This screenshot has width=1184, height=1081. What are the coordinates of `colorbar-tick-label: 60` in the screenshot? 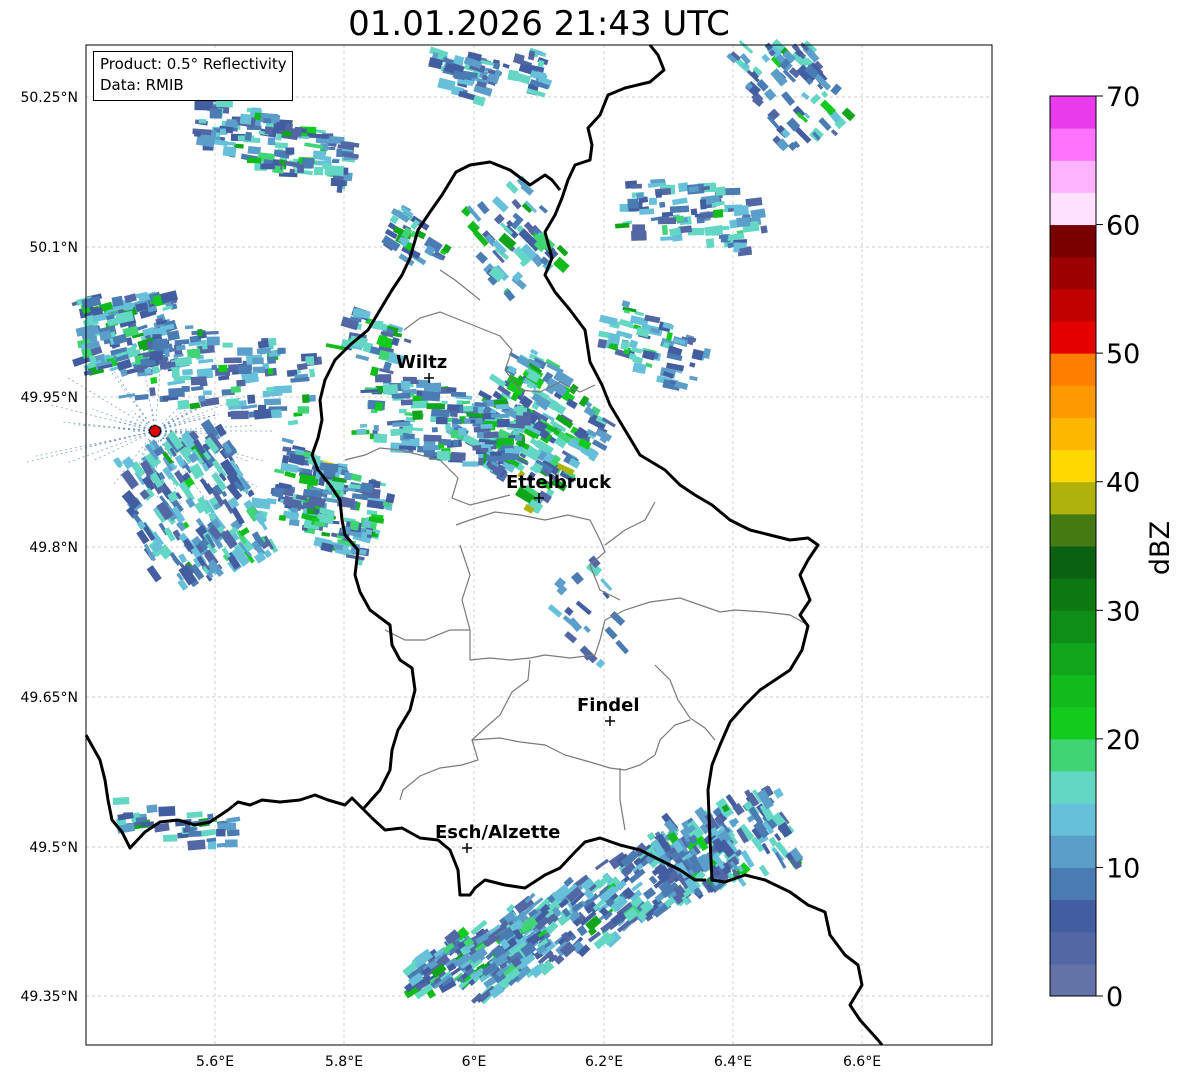 It's located at (1123, 226).